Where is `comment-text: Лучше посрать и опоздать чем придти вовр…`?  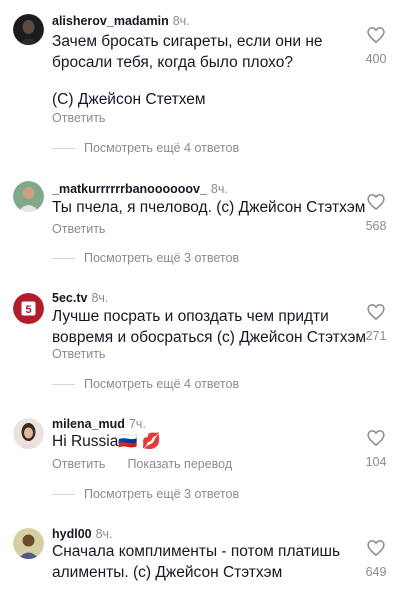
comment-text: Лучше посрать и опоздать чем придти вовр… is located at coordinates (209, 327).